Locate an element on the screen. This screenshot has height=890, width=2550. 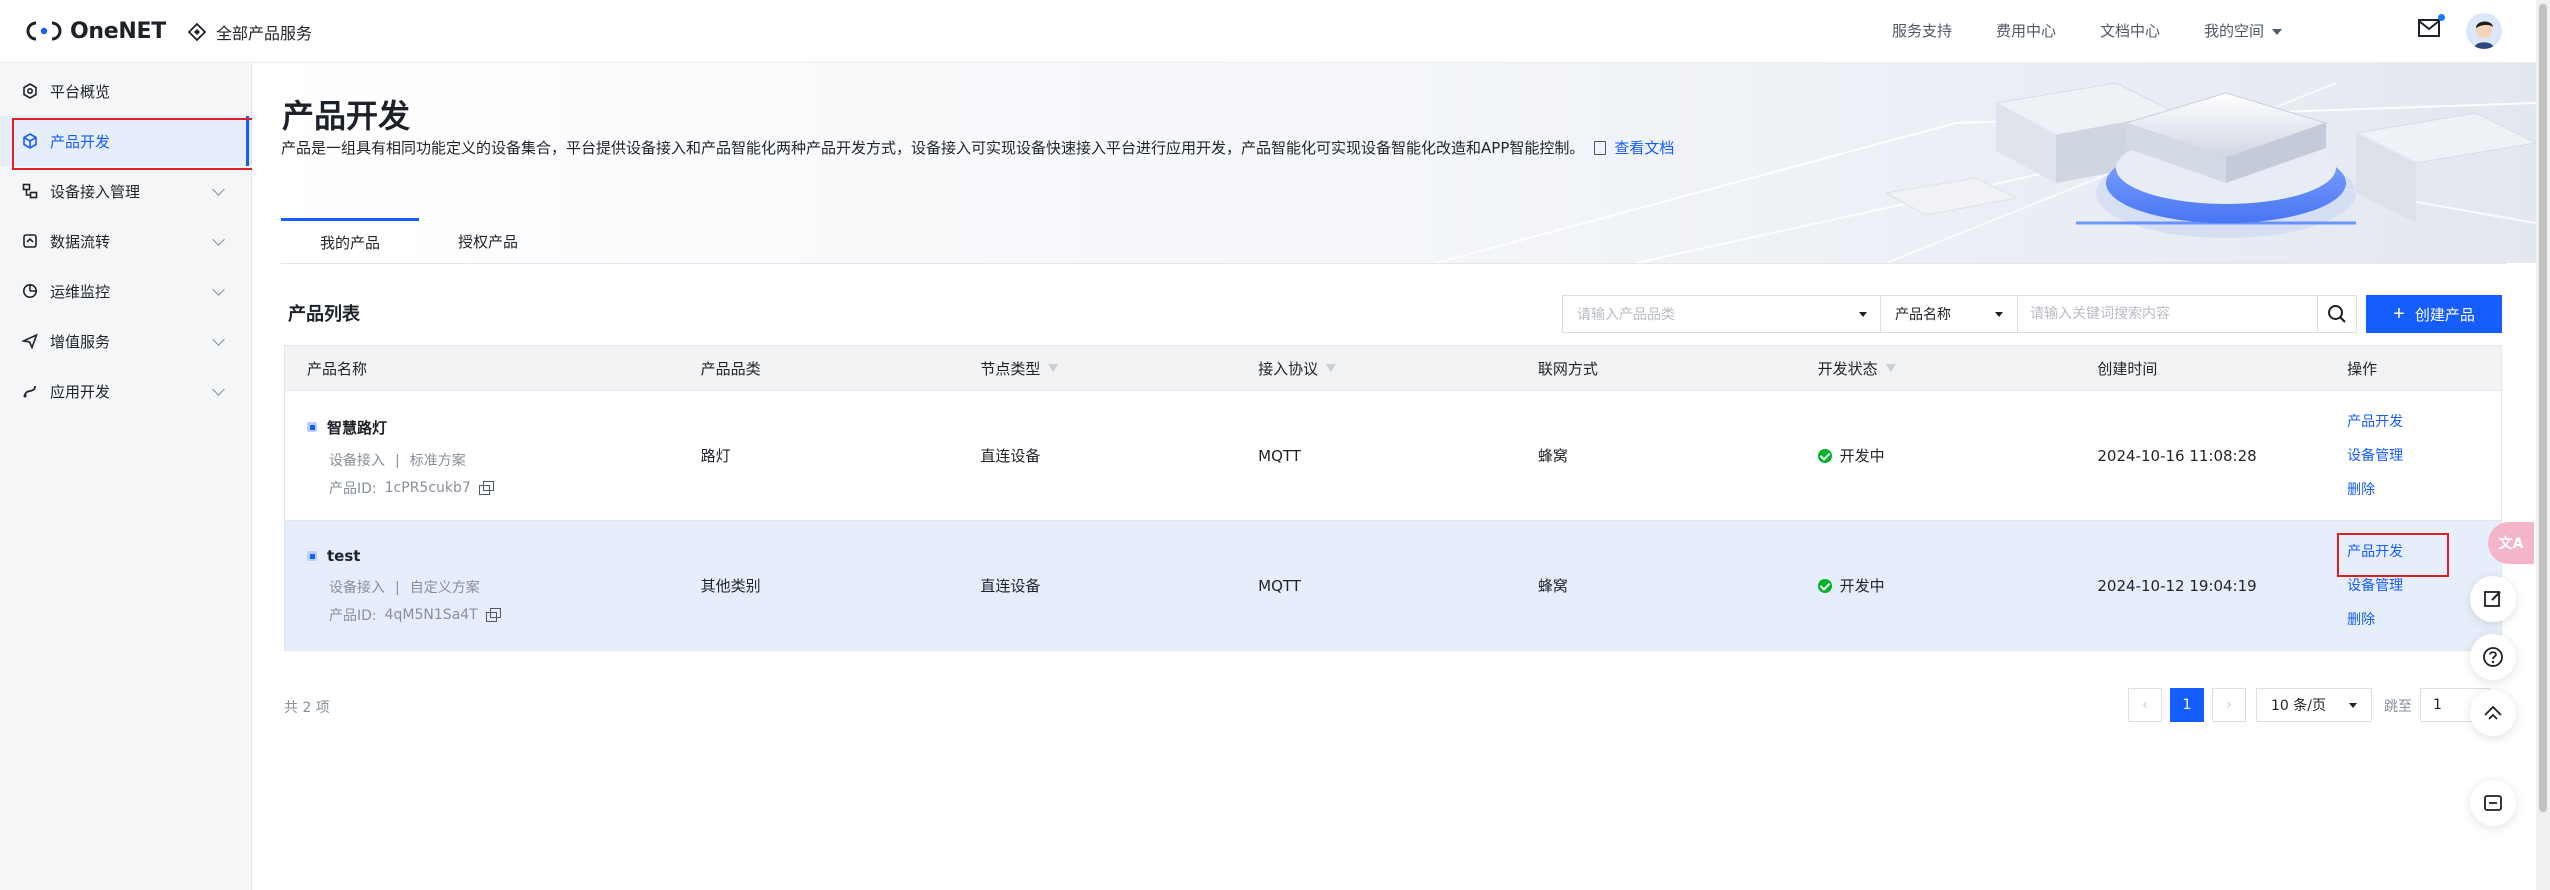
scrollbar-thumb is located at coordinates (2543, 408).